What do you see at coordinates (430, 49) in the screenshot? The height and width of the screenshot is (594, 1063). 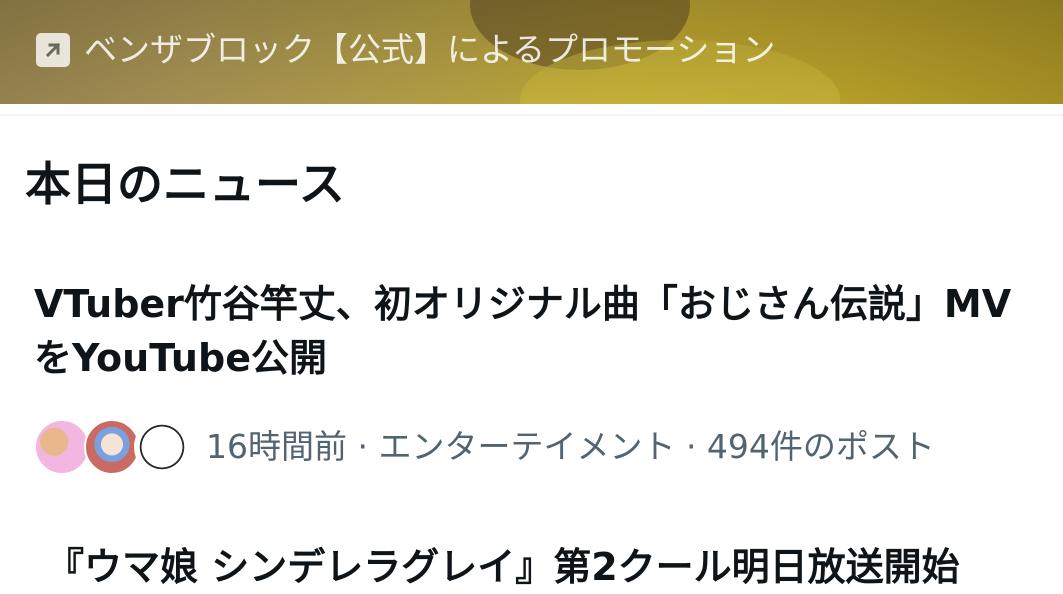 I see `promoted-label-text: ベンザブロック【公式】によるプロモーション` at bounding box center [430, 49].